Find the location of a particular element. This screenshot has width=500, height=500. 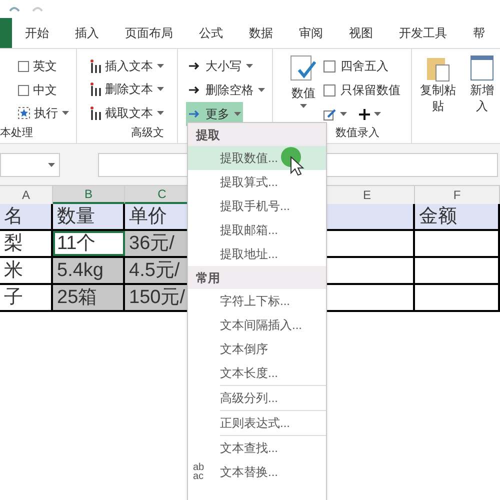

ribbon-tab: 数据 is located at coordinates (261, 33).